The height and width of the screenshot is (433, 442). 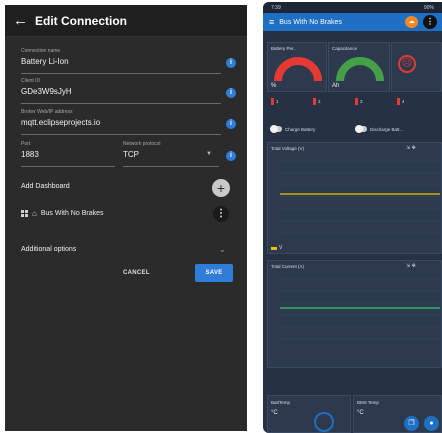 I want to click on voltage-legend: V, so click(x=276, y=248).